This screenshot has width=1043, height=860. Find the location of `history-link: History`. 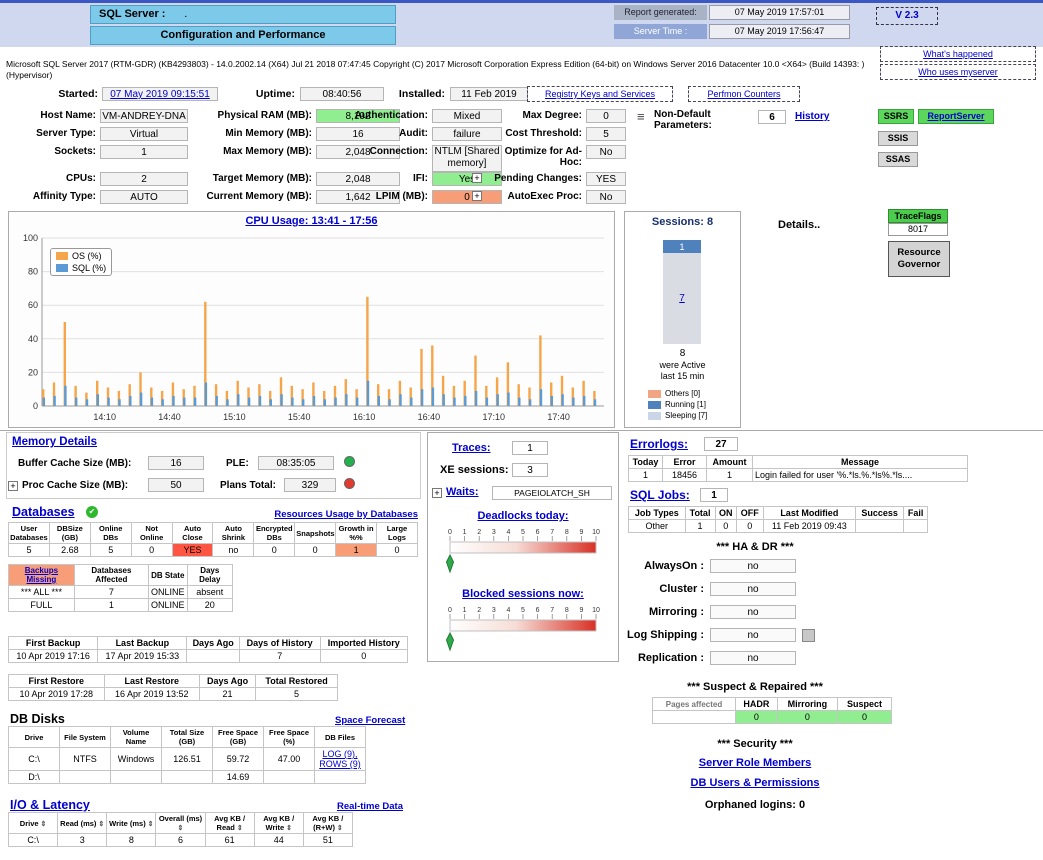

history-link: History is located at coordinates (812, 116).